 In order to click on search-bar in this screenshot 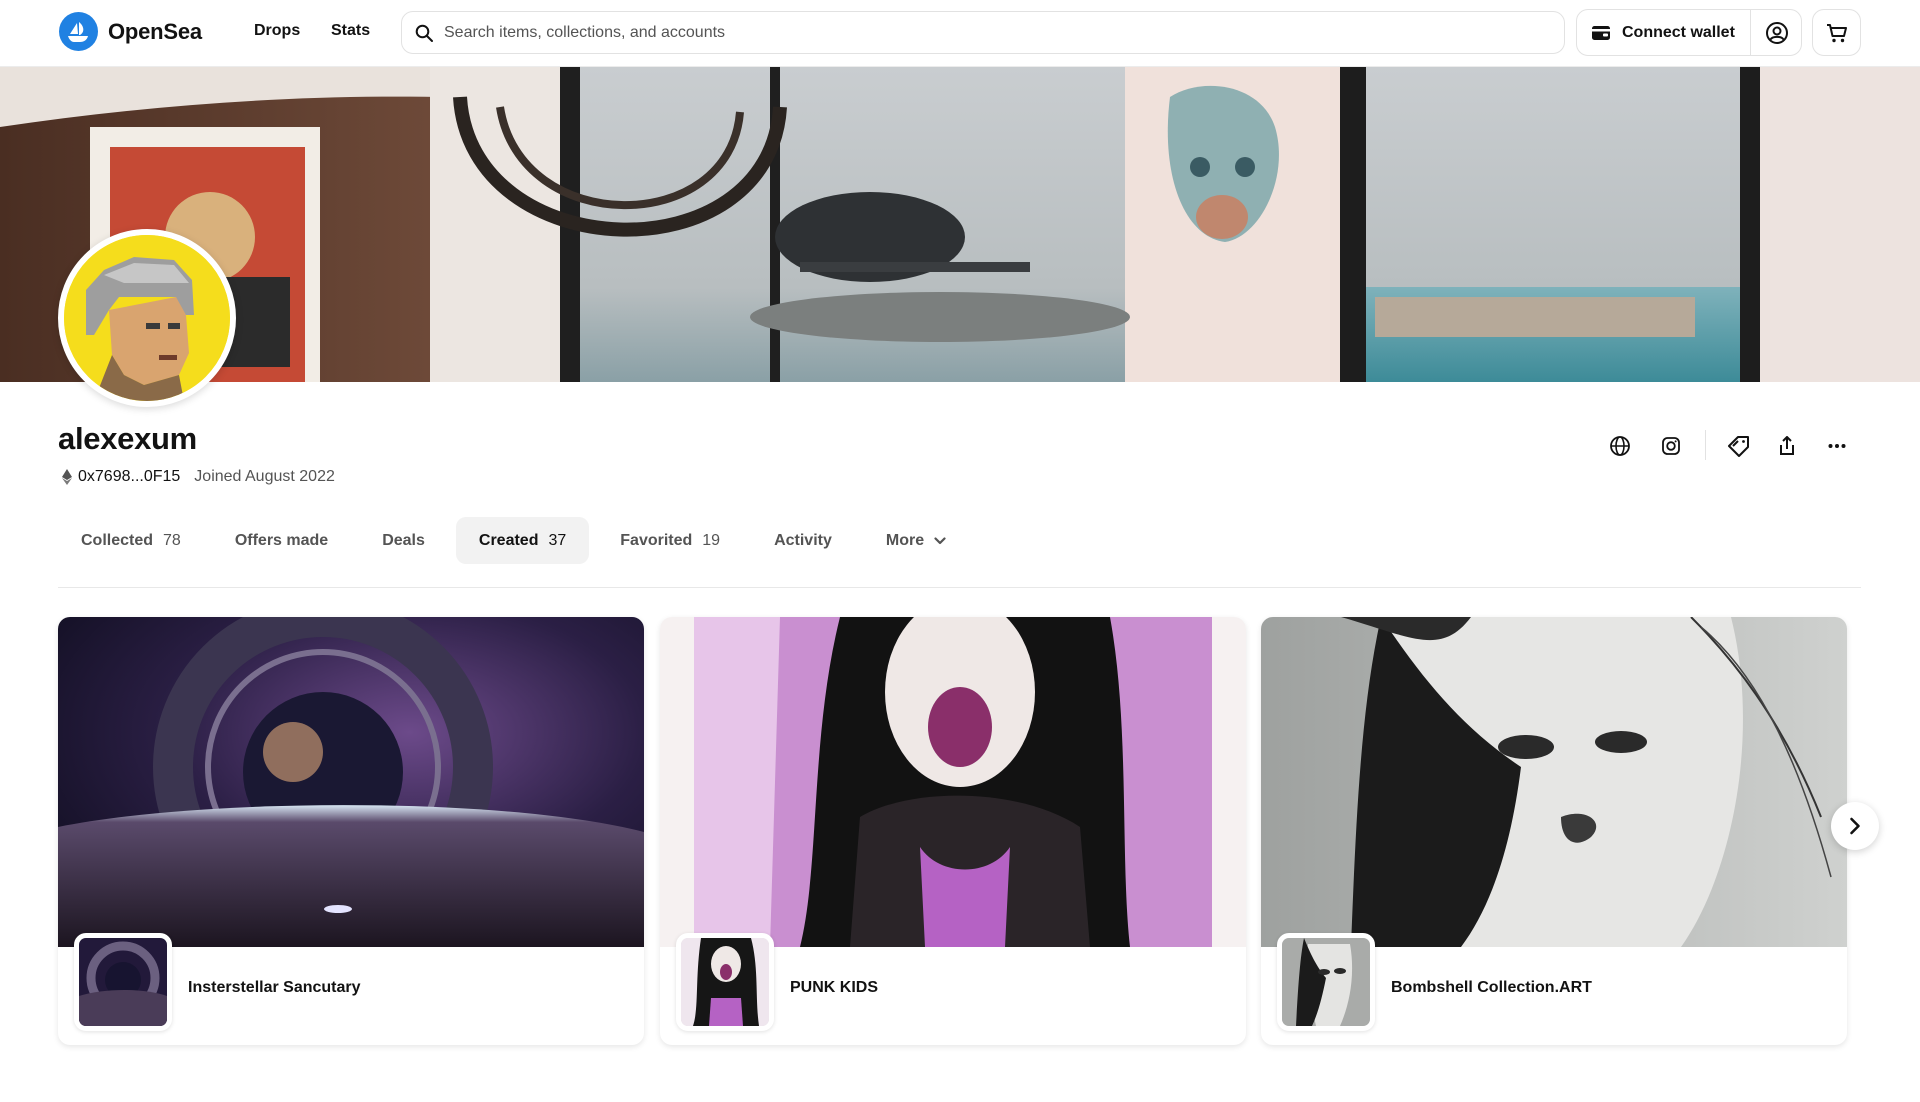, I will do `click(983, 32)`.